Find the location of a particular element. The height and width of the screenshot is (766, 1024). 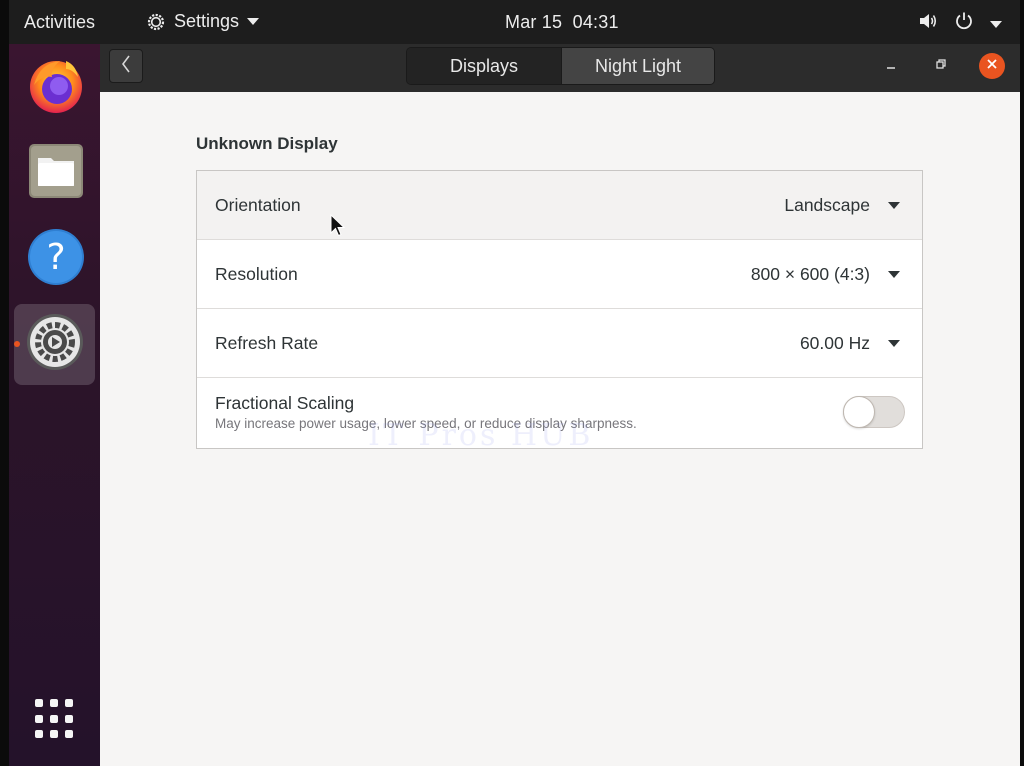

orientation-row: Orientation Landscape is located at coordinates (559, 205).